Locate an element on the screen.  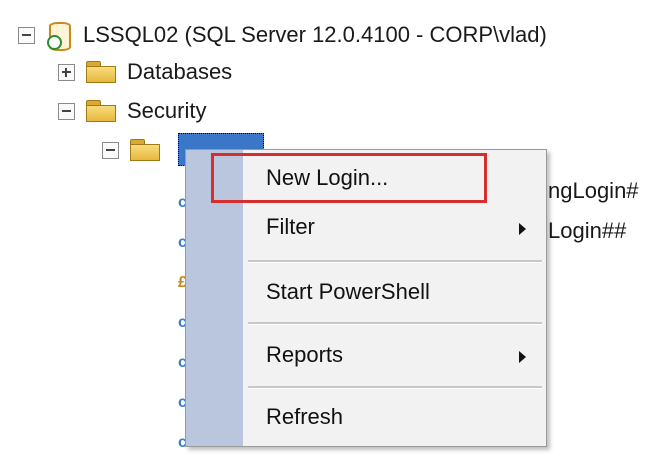
security-node: Security is located at coordinates (132, 111).